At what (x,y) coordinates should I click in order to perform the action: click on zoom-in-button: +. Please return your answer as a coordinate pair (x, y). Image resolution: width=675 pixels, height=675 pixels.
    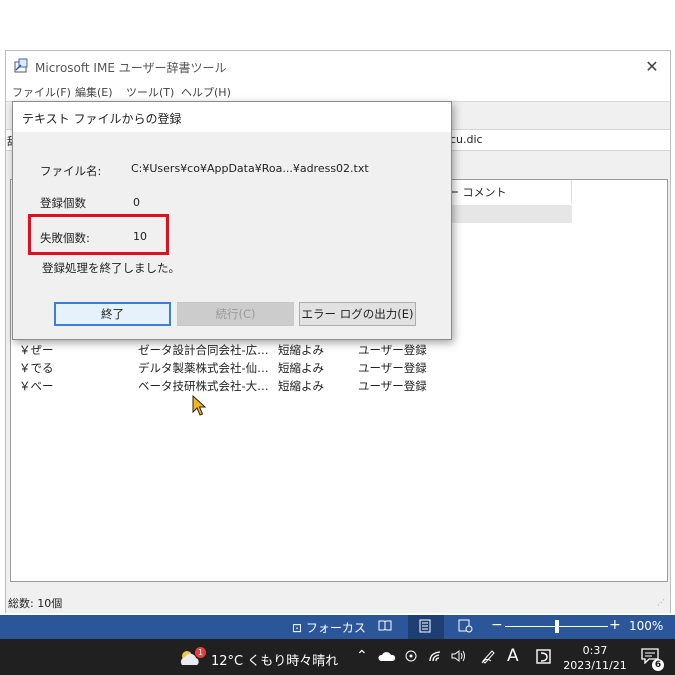
    Looking at the image, I should click on (615, 625).